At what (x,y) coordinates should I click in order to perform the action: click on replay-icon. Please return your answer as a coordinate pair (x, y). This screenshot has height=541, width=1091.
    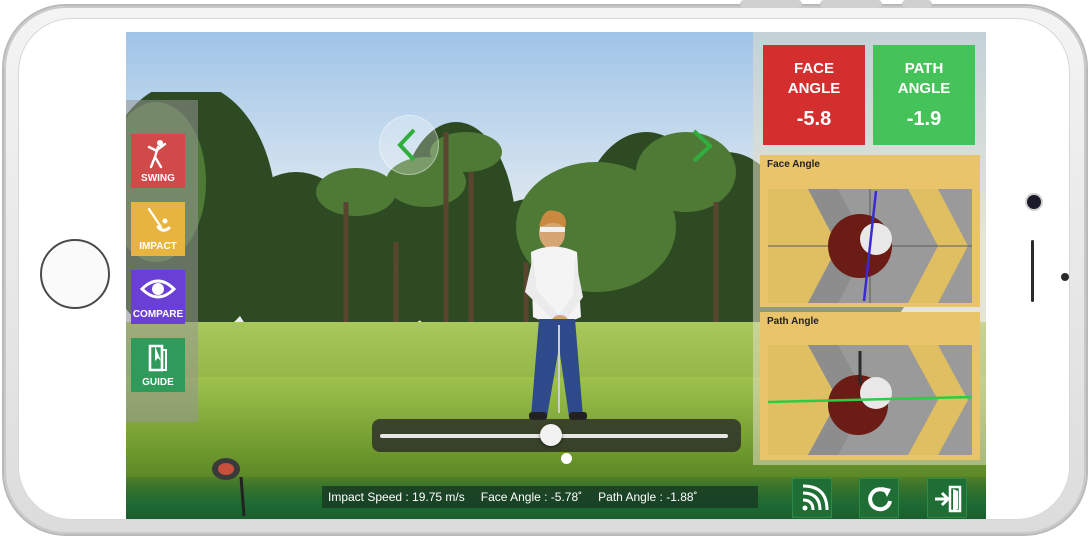
    Looking at the image, I should click on (880, 499).